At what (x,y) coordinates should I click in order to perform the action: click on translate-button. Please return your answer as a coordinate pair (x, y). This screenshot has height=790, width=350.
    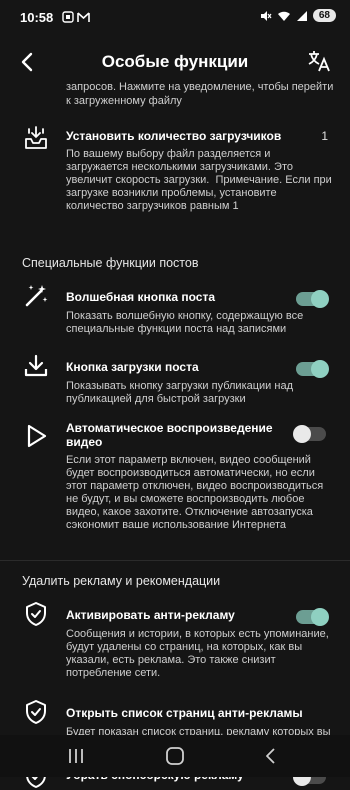
    Looking at the image, I should click on (319, 61).